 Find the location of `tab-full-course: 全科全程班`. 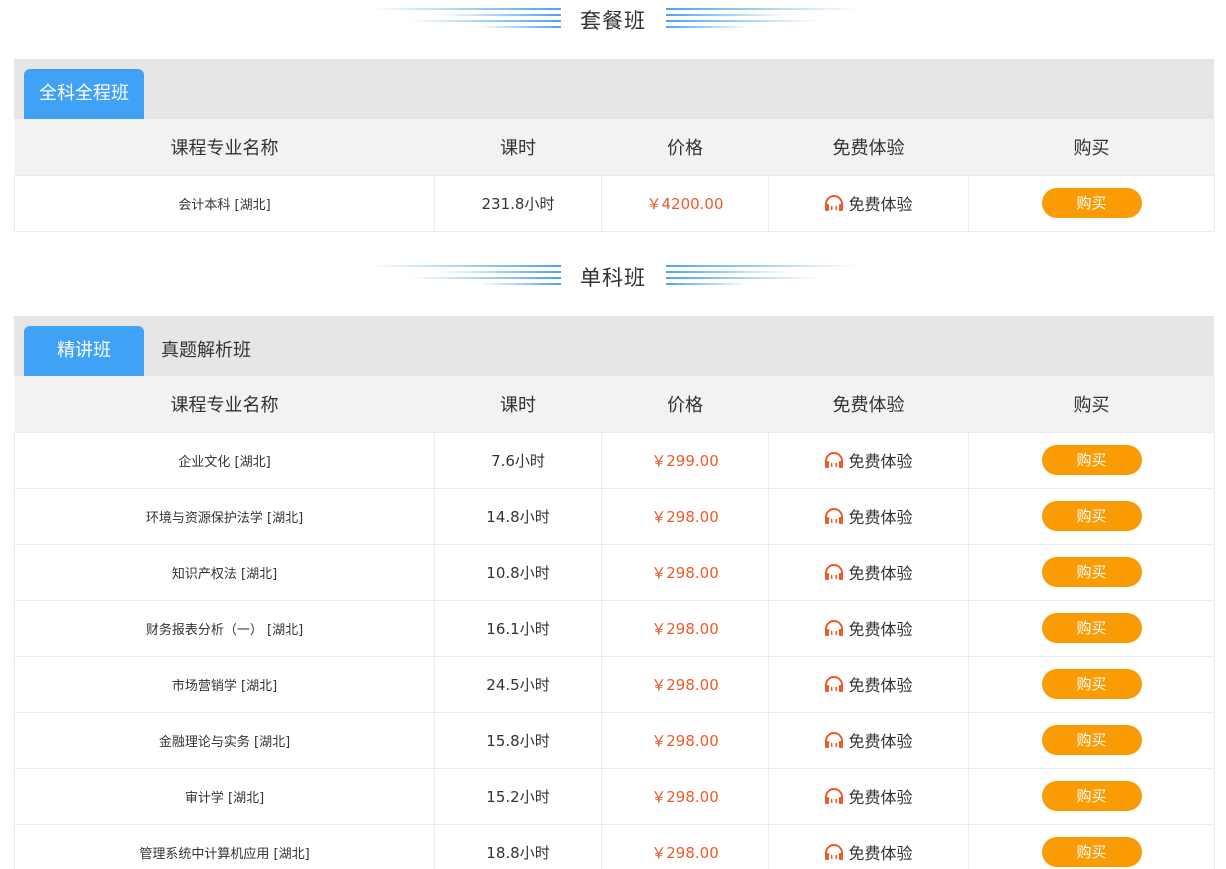

tab-full-course: 全科全程班 is located at coordinates (84, 94).